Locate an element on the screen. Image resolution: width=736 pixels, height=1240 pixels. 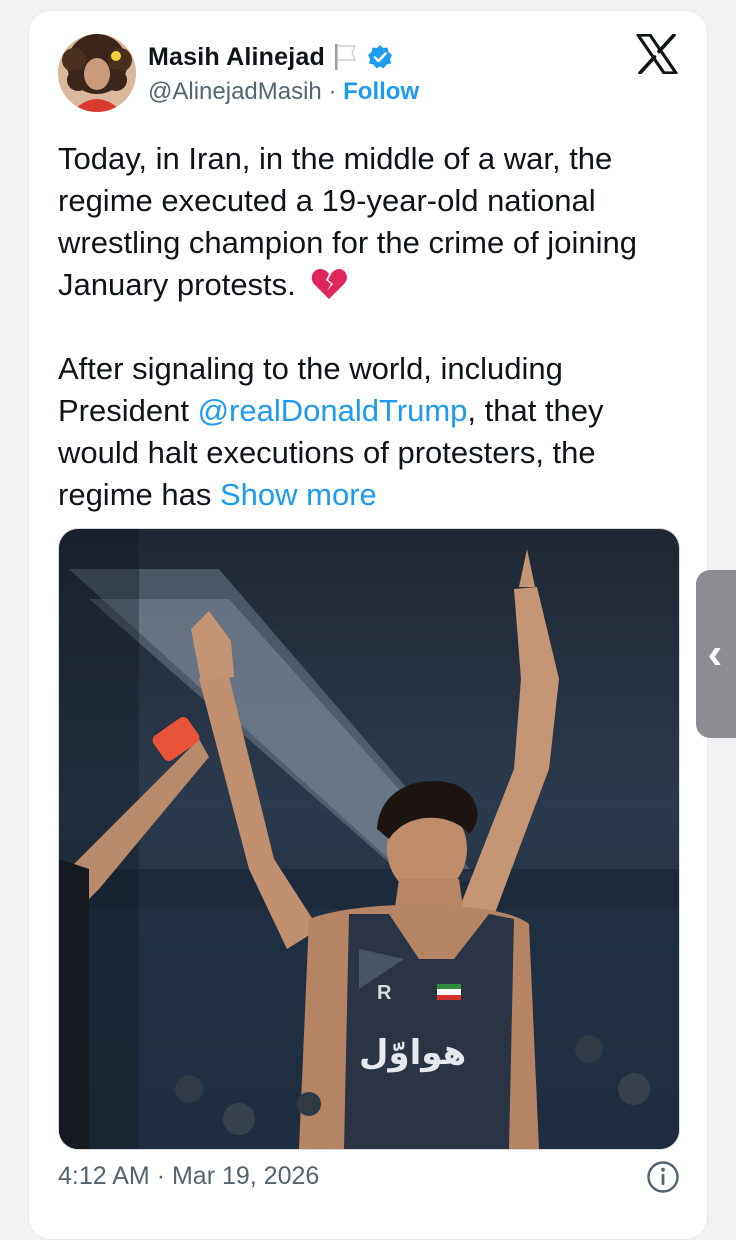
author-handle: @AlinejadMasih is located at coordinates (235, 91).